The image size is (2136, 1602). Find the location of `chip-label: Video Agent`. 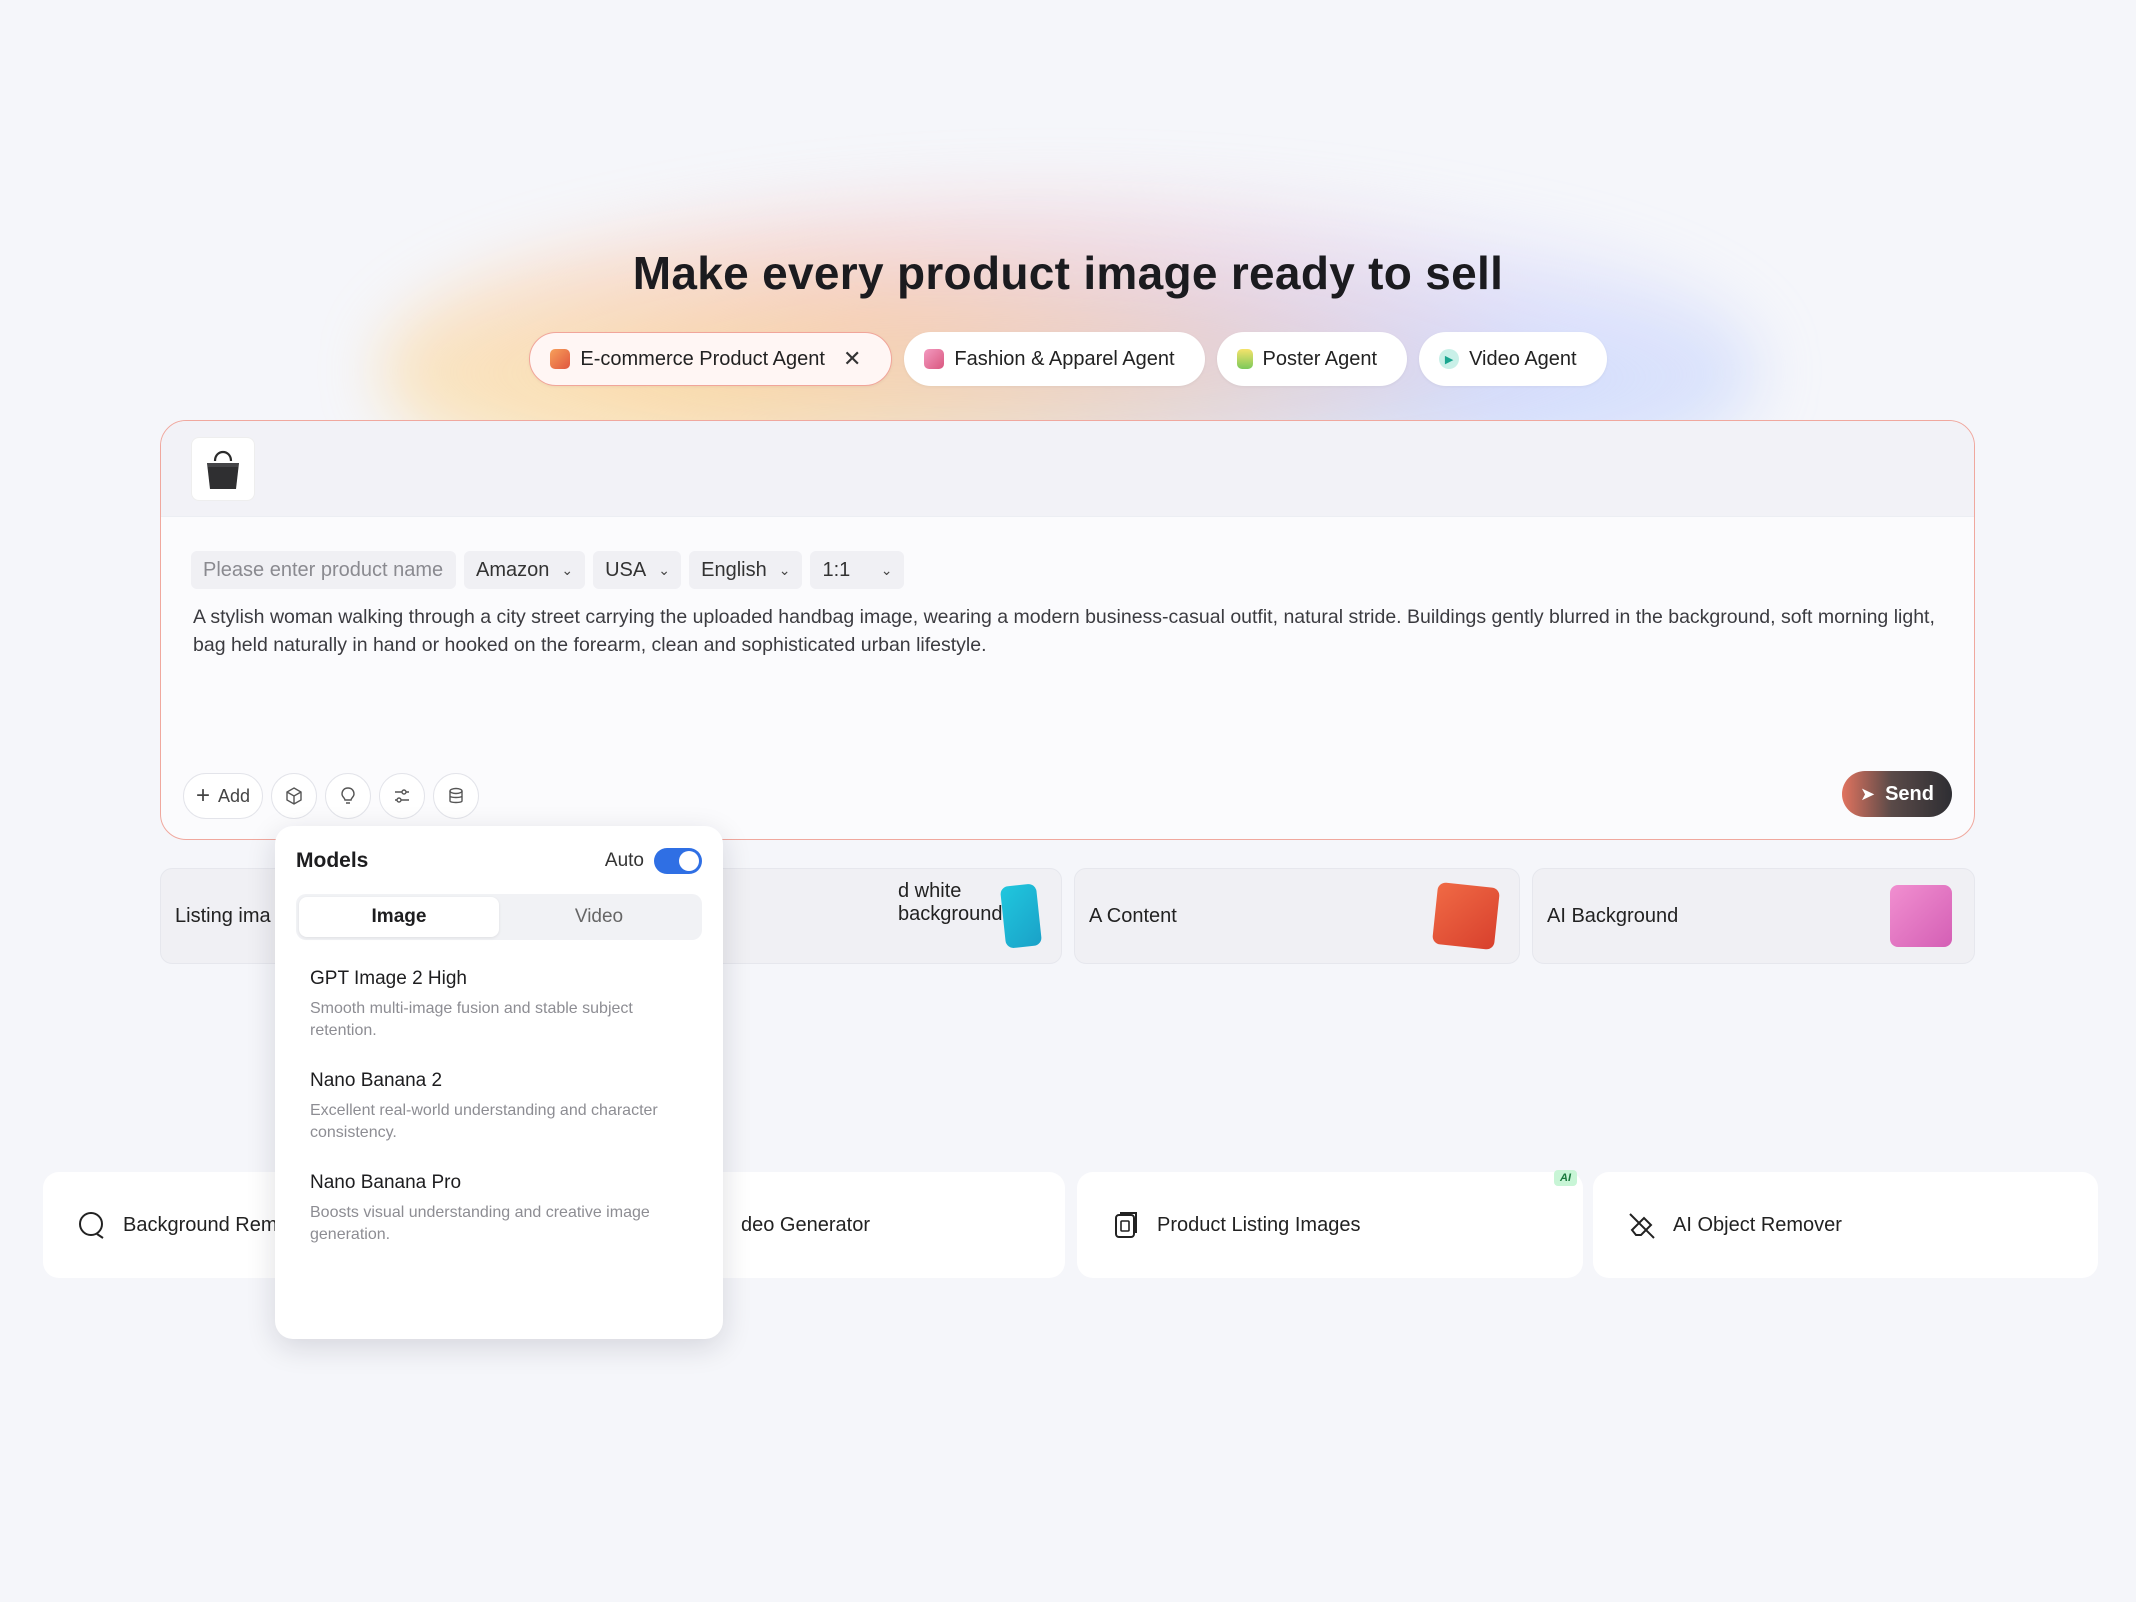

chip-label: Video Agent is located at coordinates (1523, 358).